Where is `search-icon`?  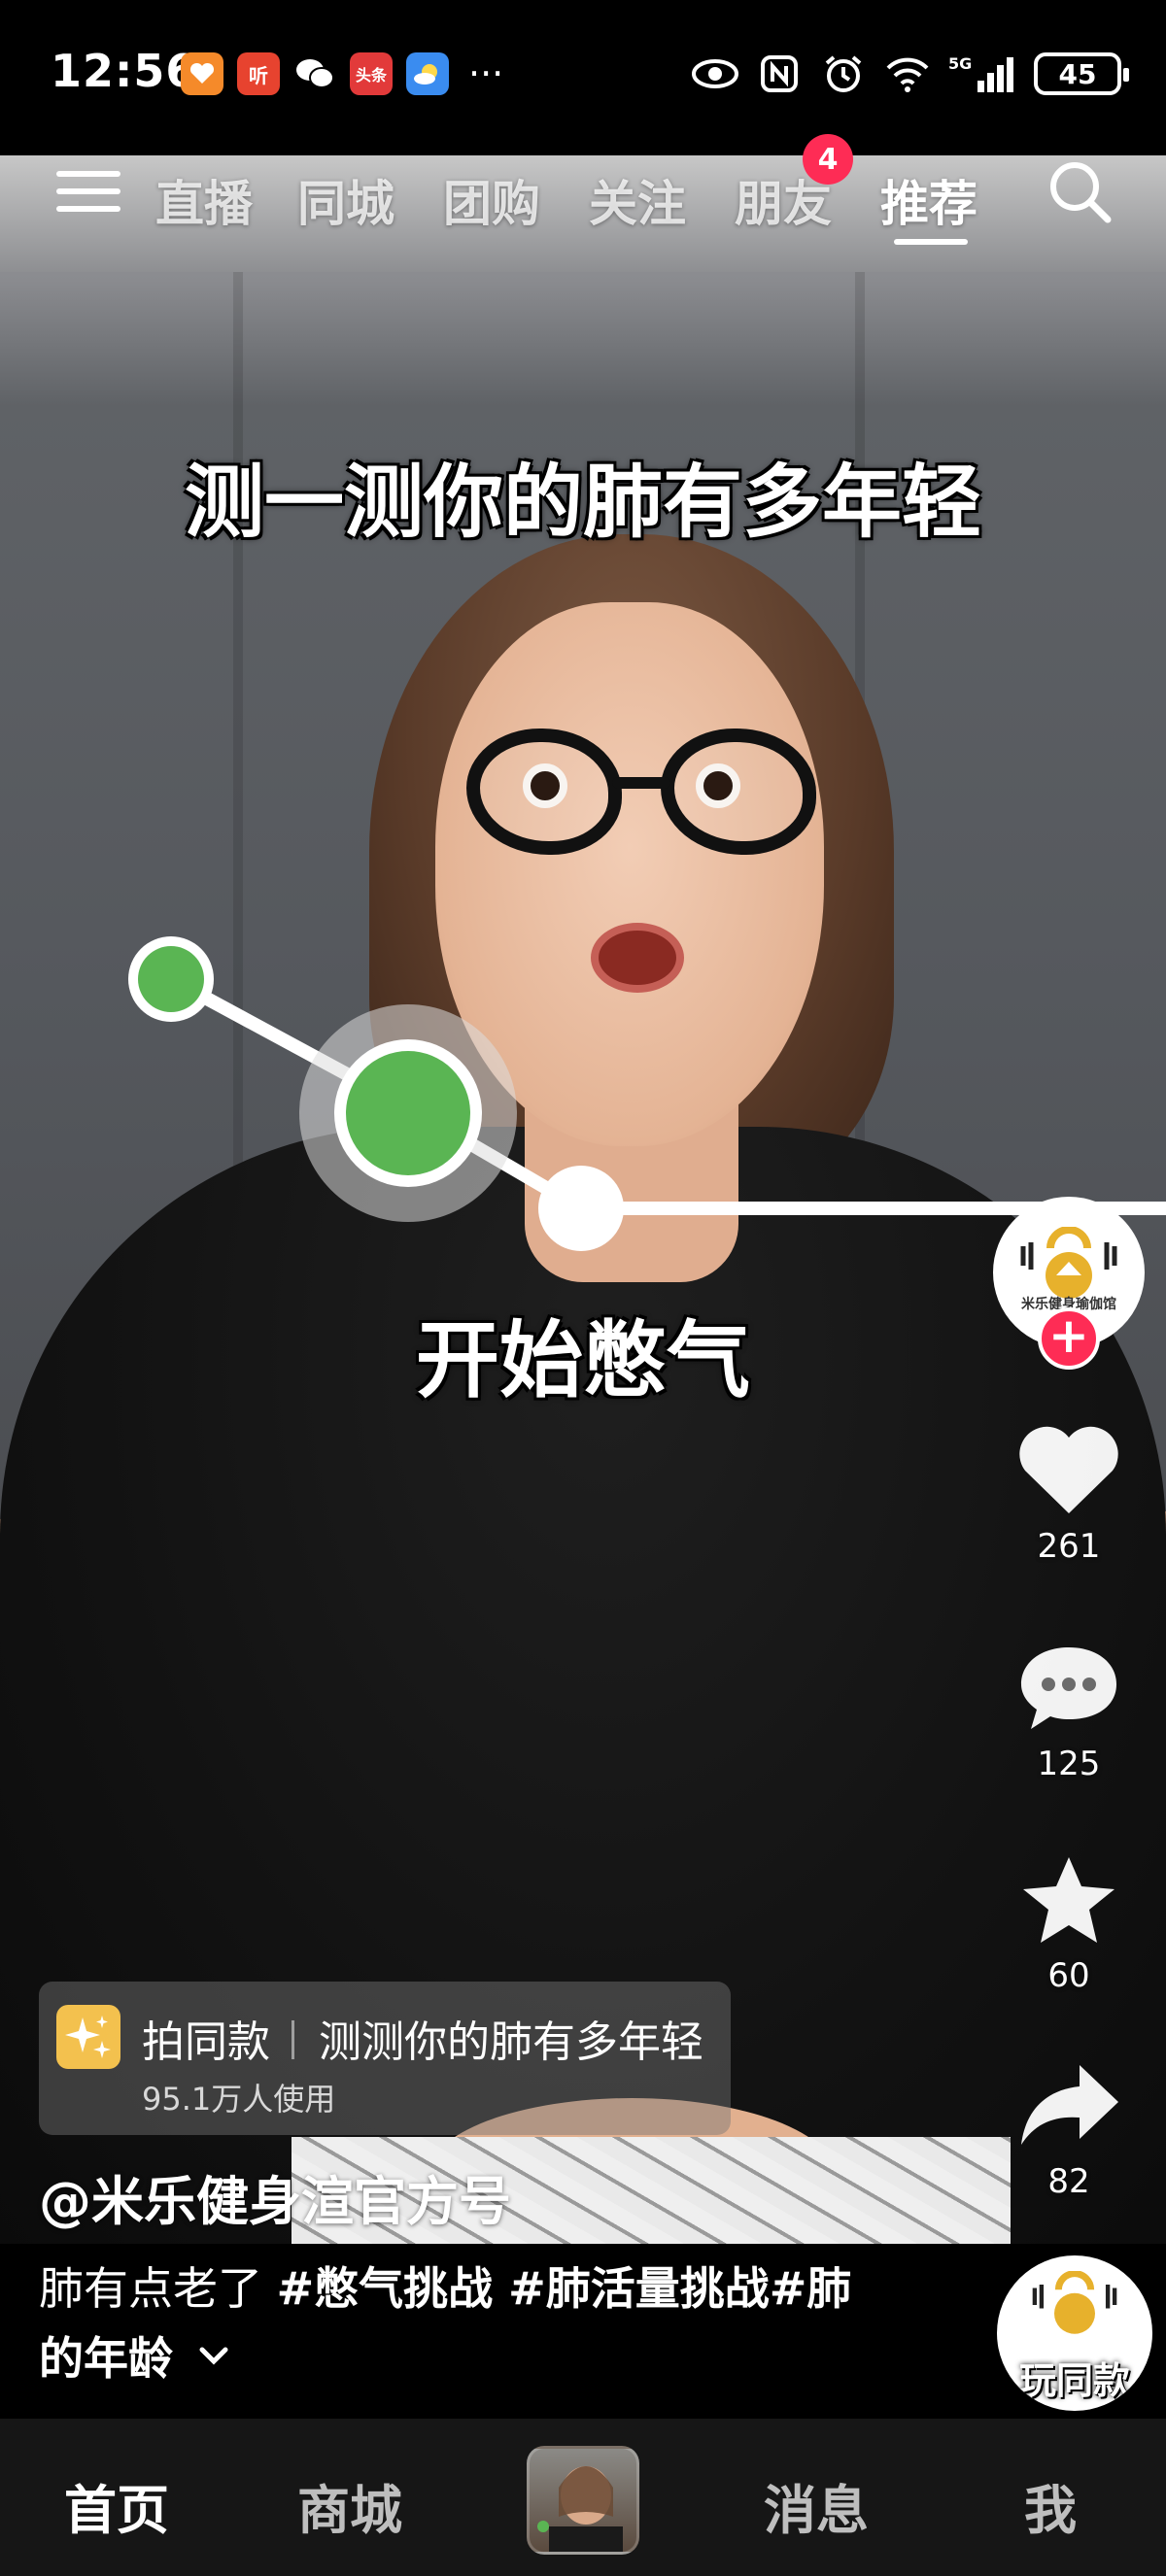
search-icon is located at coordinates (1080, 192).